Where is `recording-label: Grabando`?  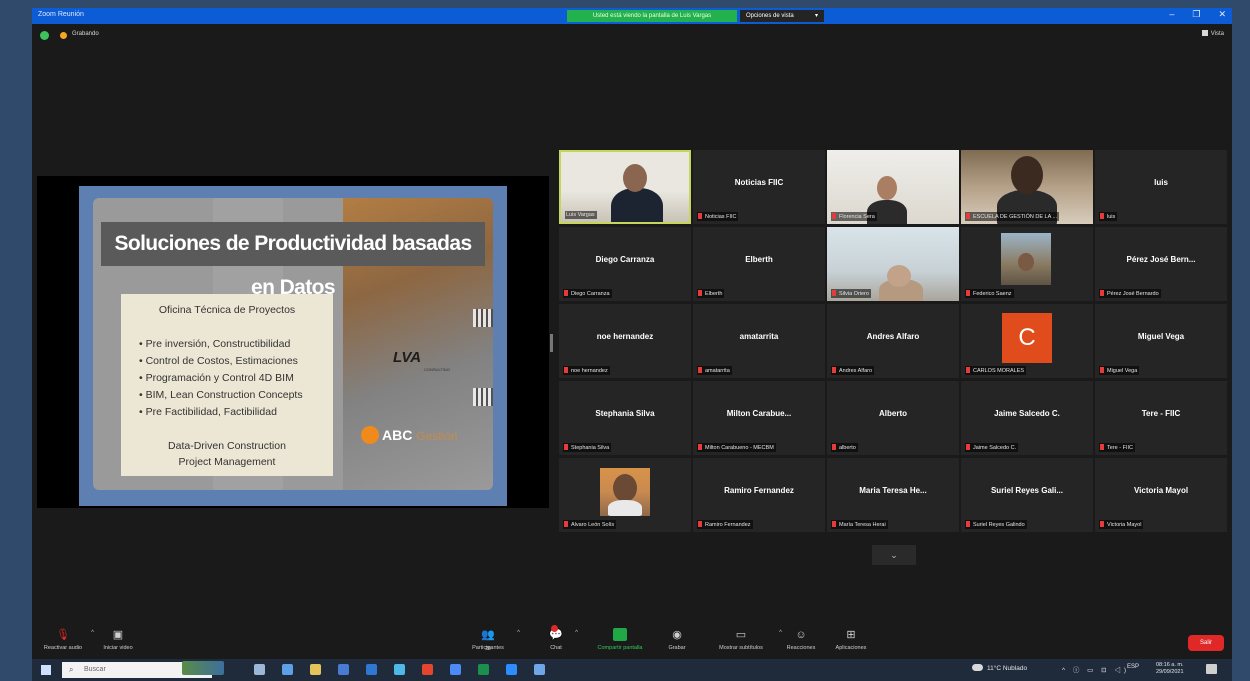 recording-label: Grabando is located at coordinates (85, 34).